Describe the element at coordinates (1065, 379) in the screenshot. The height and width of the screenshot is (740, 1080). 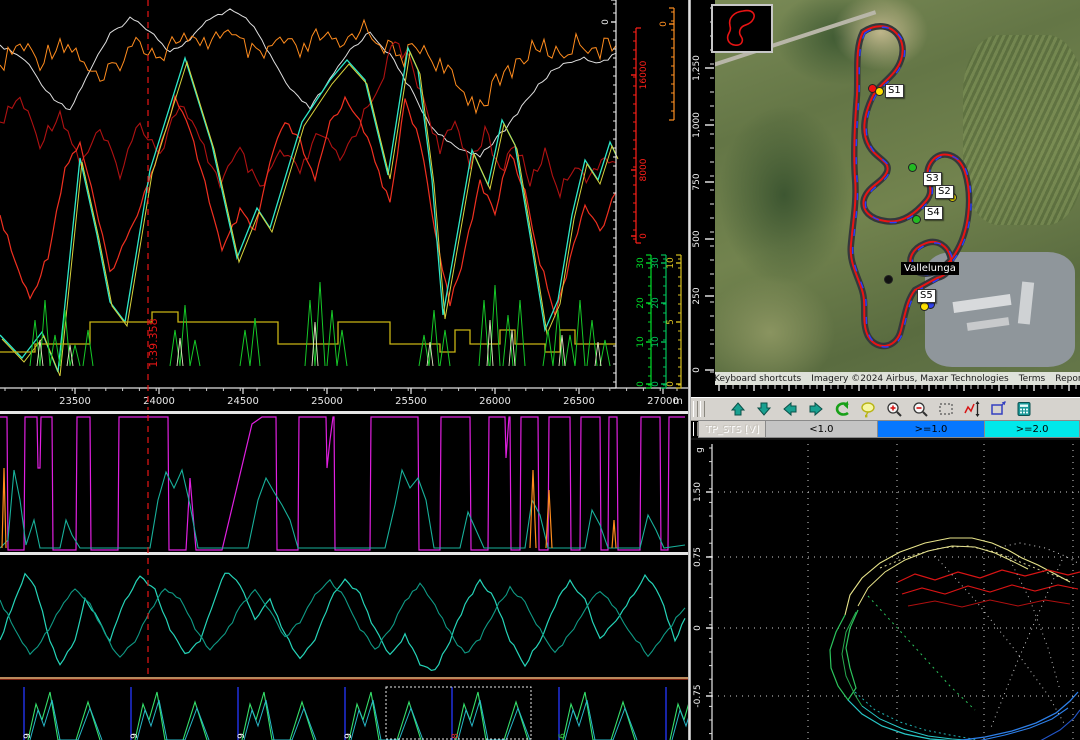
I see `report-map-error-link: Report a map error` at that location.